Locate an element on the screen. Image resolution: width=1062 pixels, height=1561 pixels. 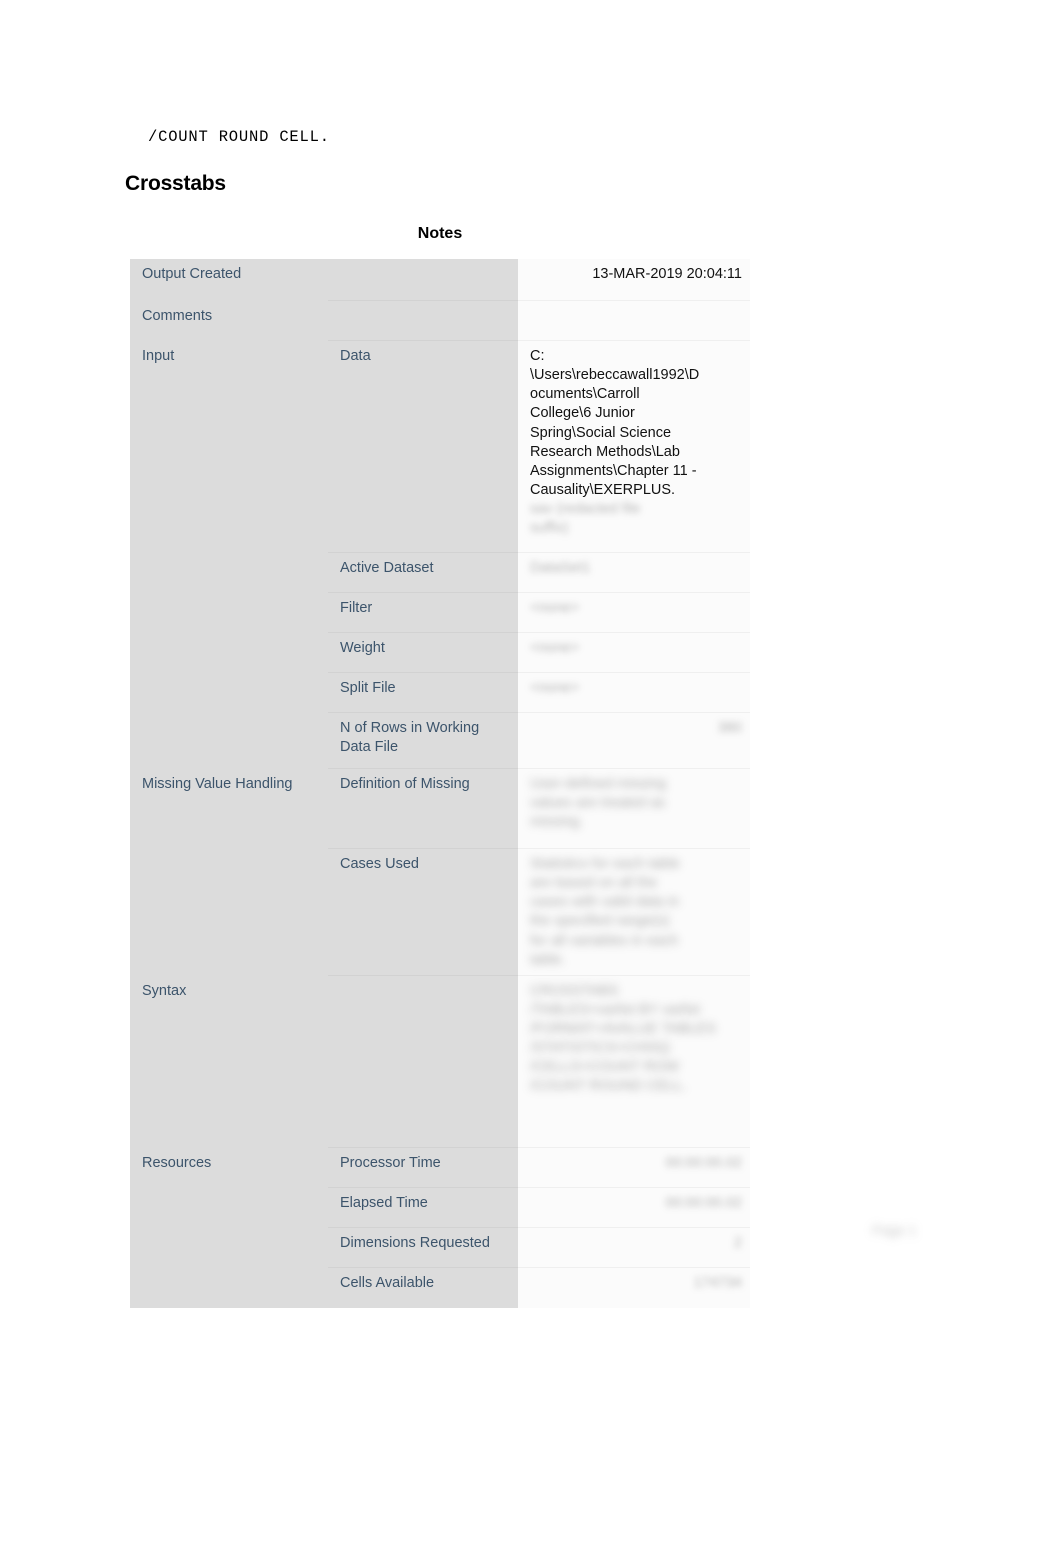
row-sublabel-dimensions-requested: Dimensions Requested is located at coordinates (423, 1247).